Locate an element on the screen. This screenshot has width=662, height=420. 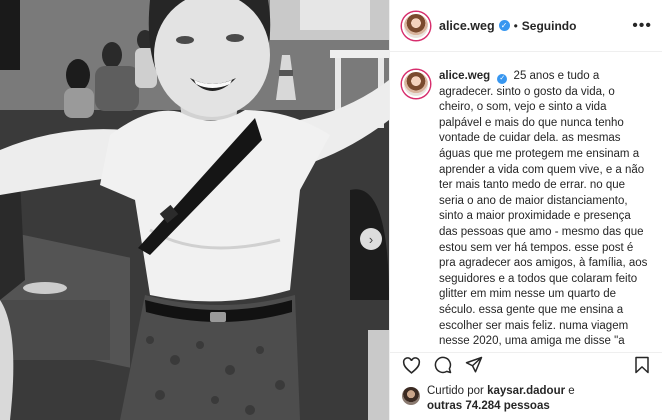
liker-username: kaysar.dadour is located at coordinates (526, 391).